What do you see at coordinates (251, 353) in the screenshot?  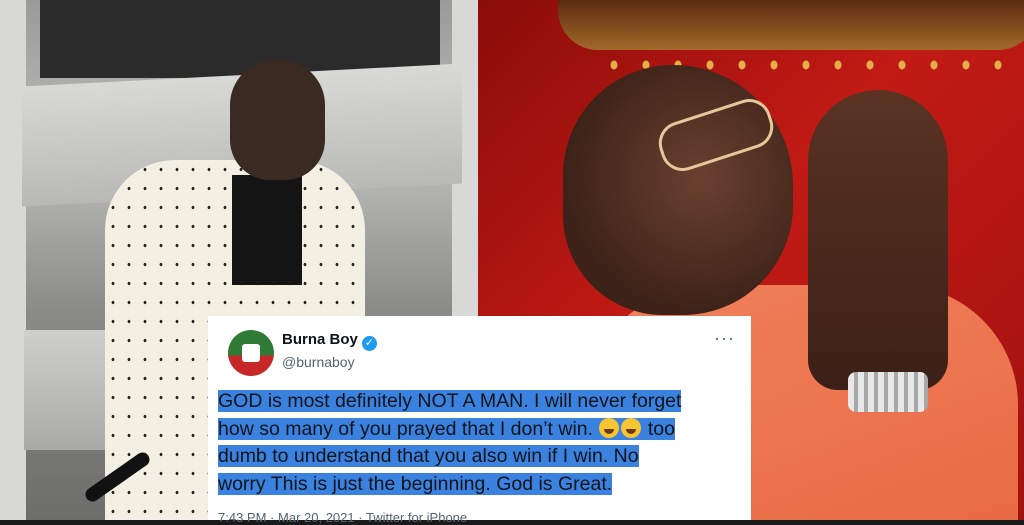 I see `avatar` at bounding box center [251, 353].